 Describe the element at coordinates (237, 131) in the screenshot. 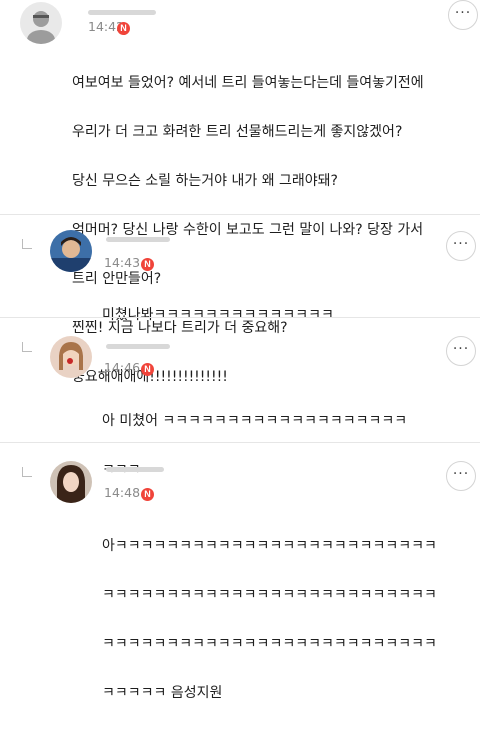

I see `comment-line: 우리가 더 크고 화려한 트리 선물해드리는게 좋지않겠어?` at that location.